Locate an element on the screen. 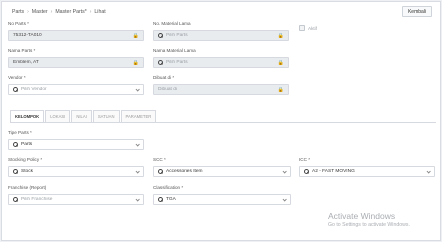 This screenshot has height=242, width=442. icc-select: A2 - FAST MOVING is located at coordinates (367, 171).